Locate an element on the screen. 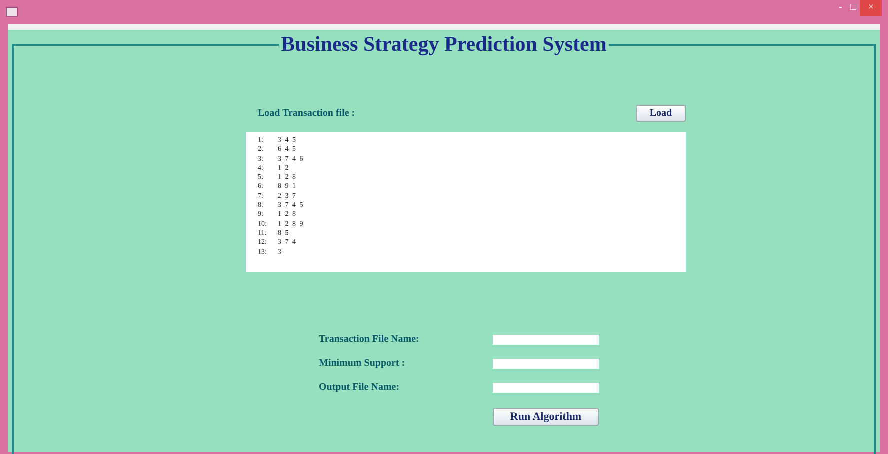  app-icon is located at coordinates (12, 12).